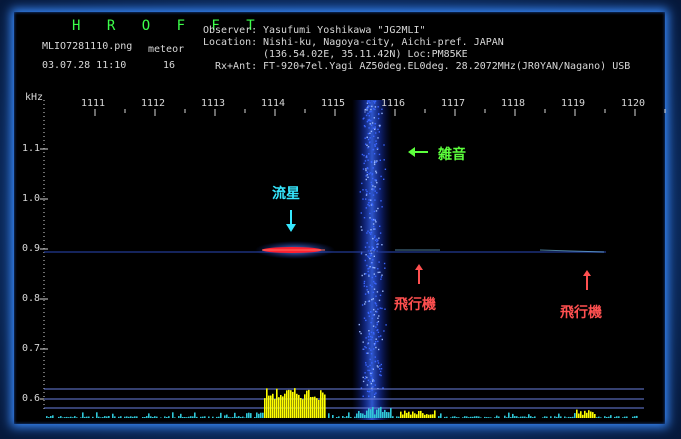 This screenshot has width=681, height=439. I want to click on meteor-arrow-icon, so click(291, 221).